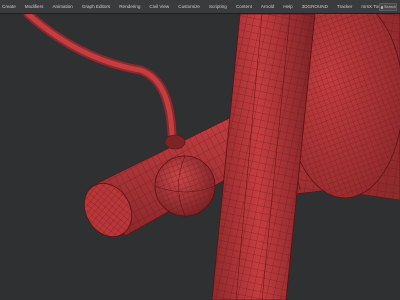  What do you see at coordinates (189, 7) in the screenshot?
I see `menu-customize: Customize` at bounding box center [189, 7].